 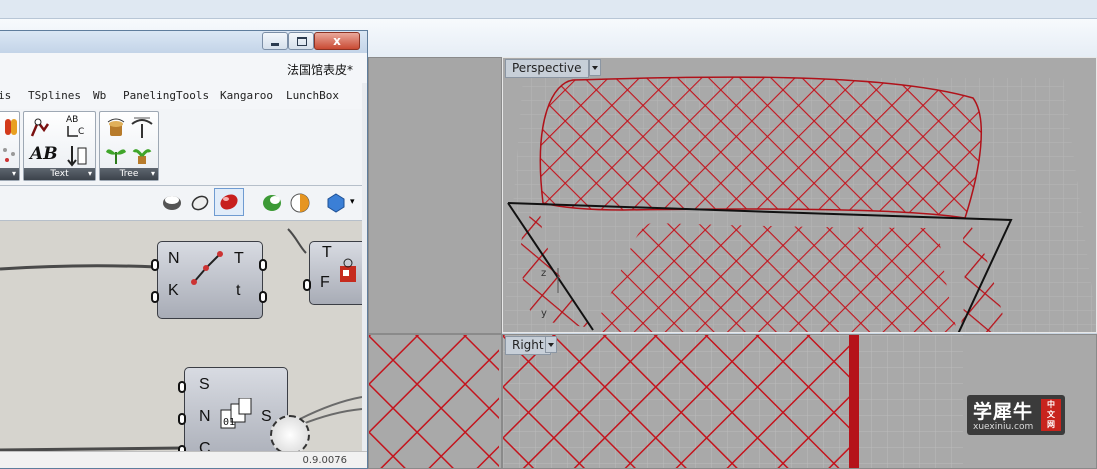 I want to click on input-s-label: S, so click(x=204, y=384).